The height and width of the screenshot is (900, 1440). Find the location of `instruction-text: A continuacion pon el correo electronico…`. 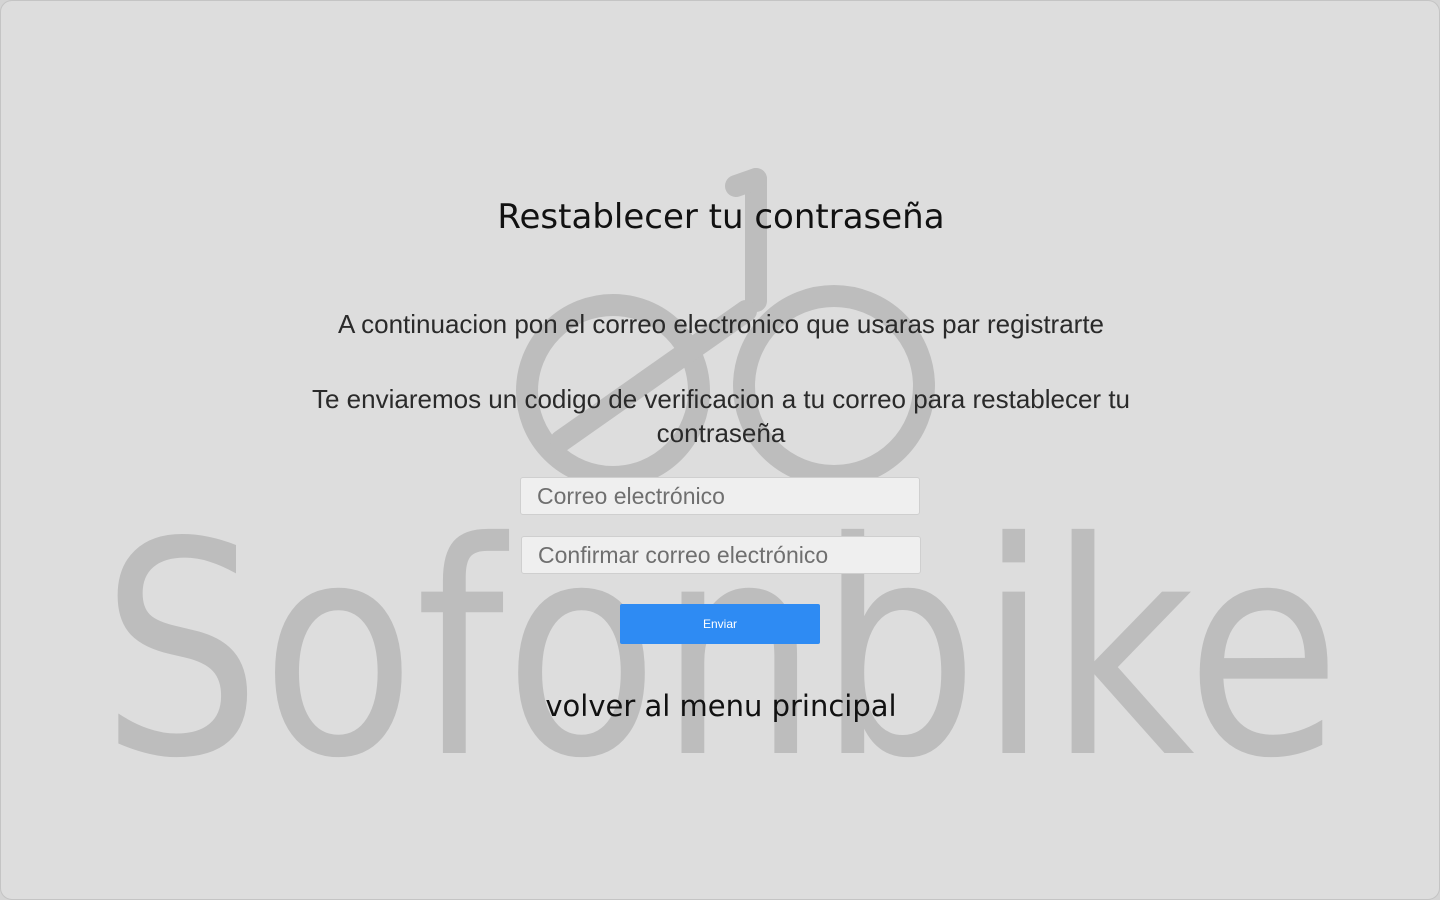

instruction-text: A continuacion pon el correo electronico… is located at coordinates (721, 324).